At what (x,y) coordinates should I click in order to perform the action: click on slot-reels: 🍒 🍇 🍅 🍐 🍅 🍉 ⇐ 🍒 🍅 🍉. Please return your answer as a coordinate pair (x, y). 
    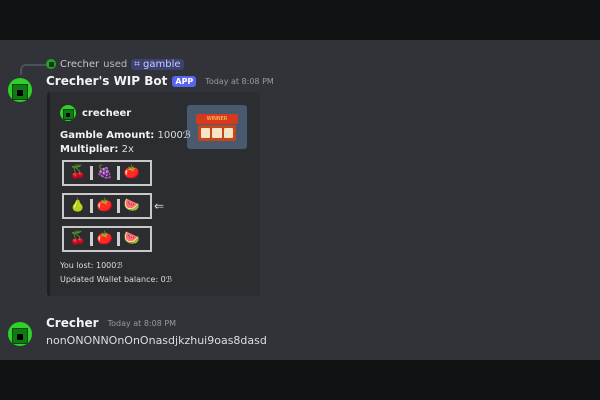
    Looking at the image, I should click on (113, 209).